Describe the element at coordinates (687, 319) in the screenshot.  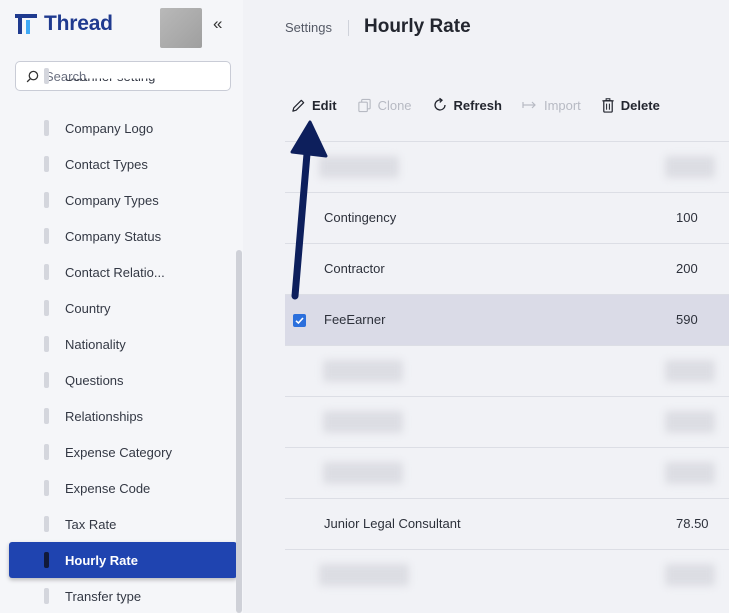
I see `rate-value-cell: 590` at that location.